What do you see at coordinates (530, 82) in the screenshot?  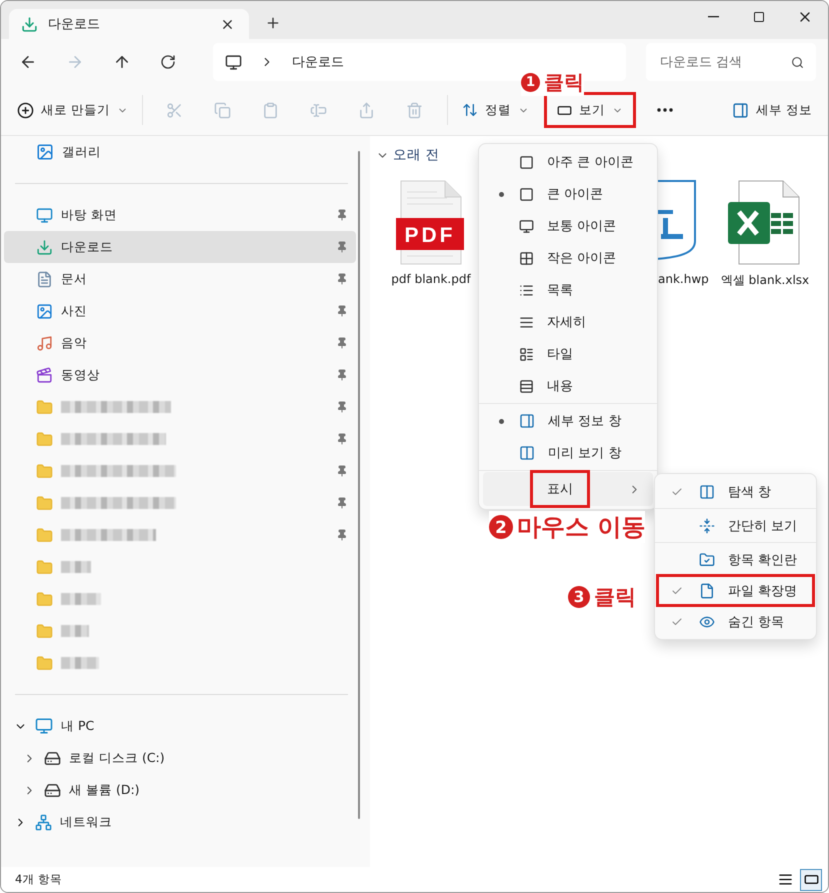 I see `step-number: 1` at bounding box center [530, 82].